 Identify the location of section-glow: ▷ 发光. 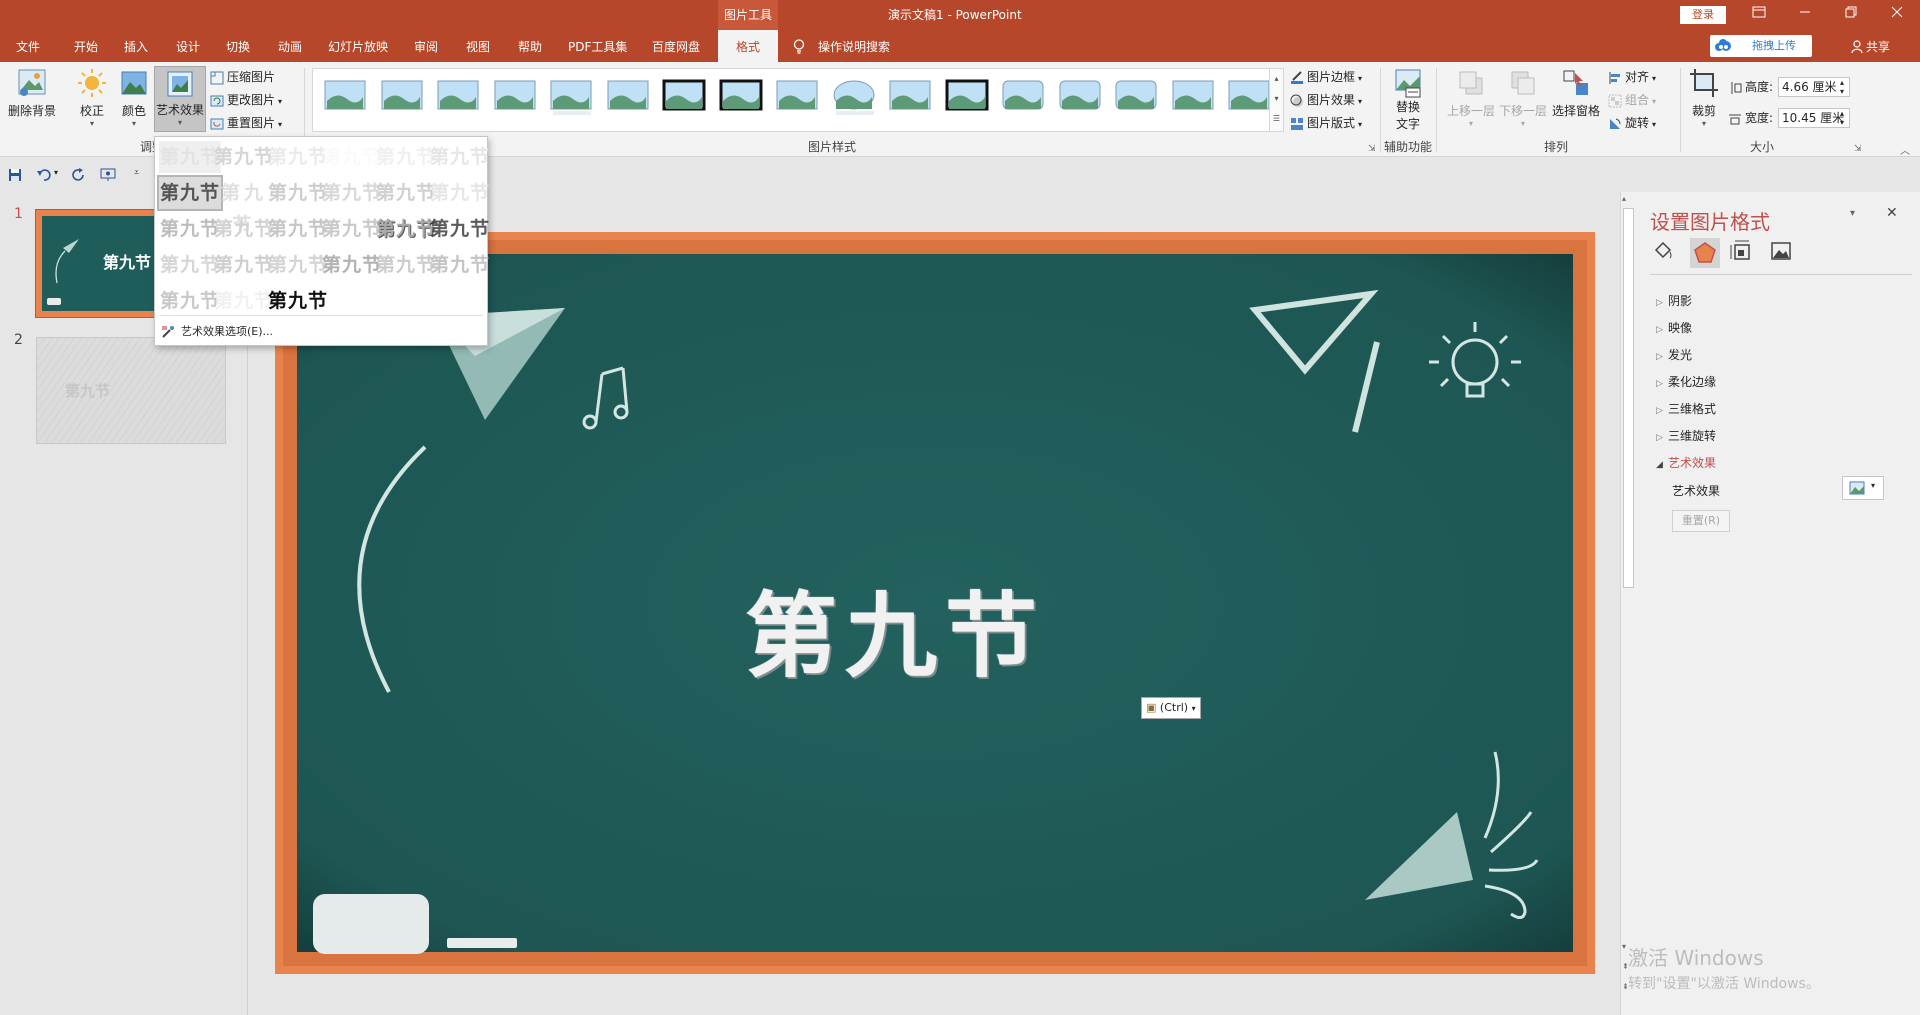
(1674, 354).